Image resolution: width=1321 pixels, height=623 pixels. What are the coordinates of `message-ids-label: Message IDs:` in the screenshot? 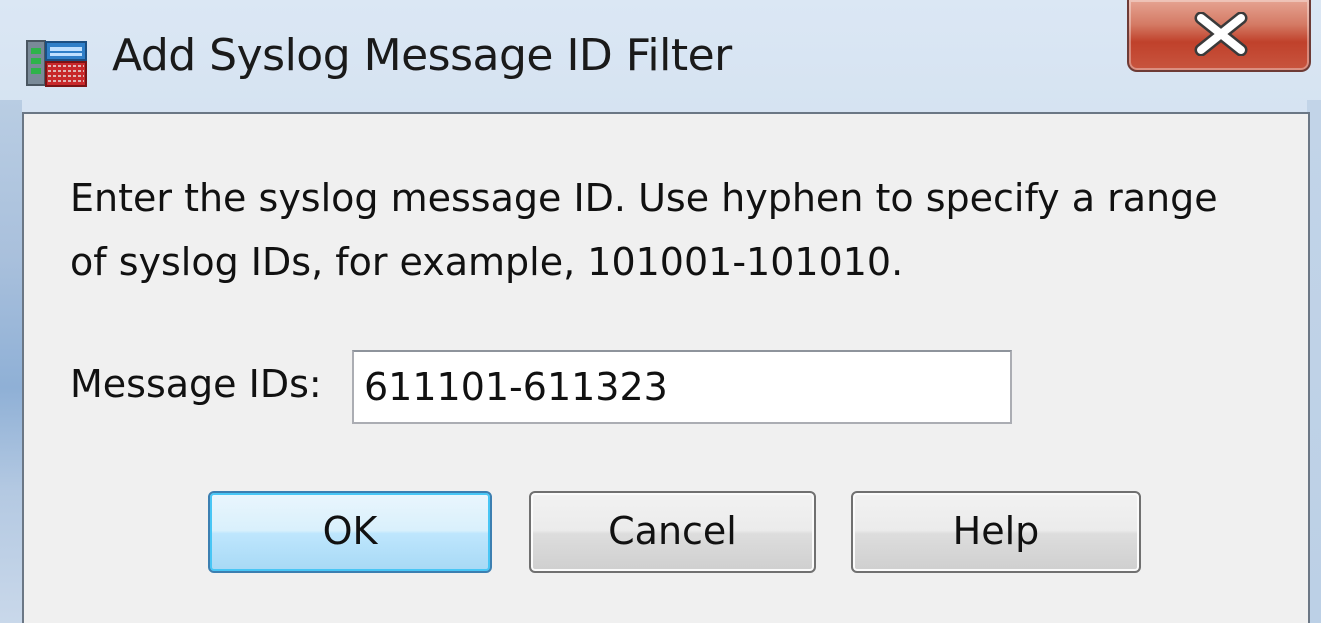 It's located at (196, 384).